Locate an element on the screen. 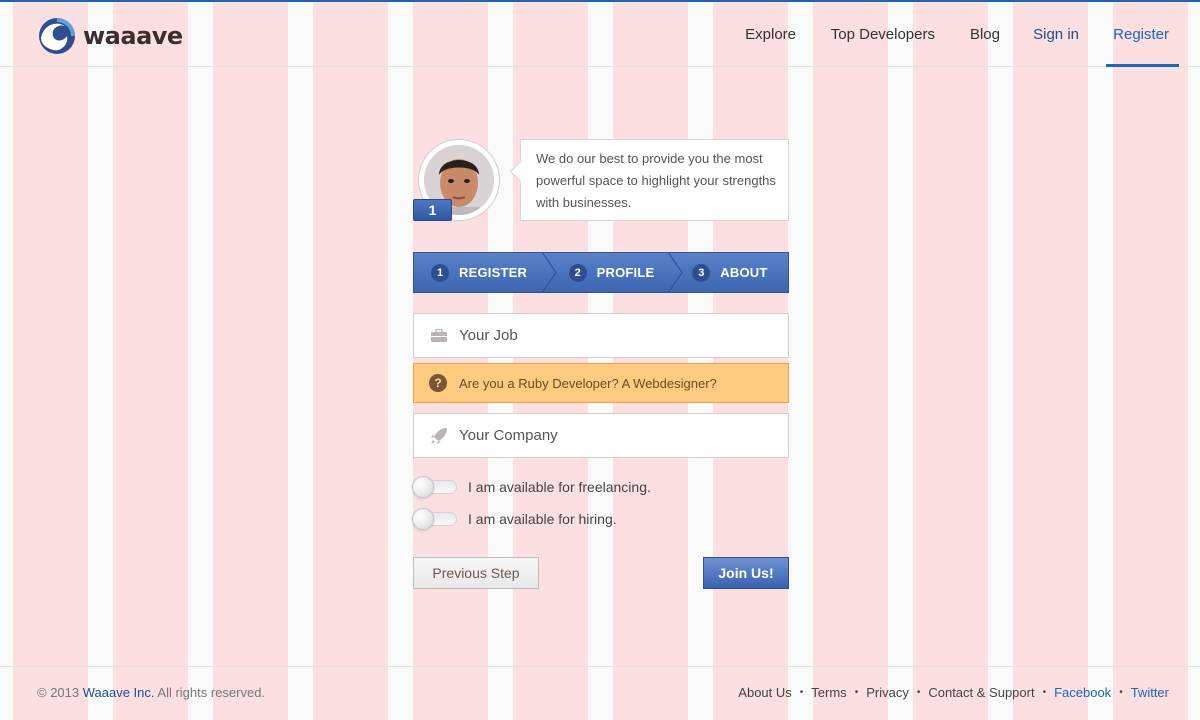 This screenshot has width=1200, height=720. freelance-toggle-label: I am available for freelancing. is located at coordinates (559, 487).